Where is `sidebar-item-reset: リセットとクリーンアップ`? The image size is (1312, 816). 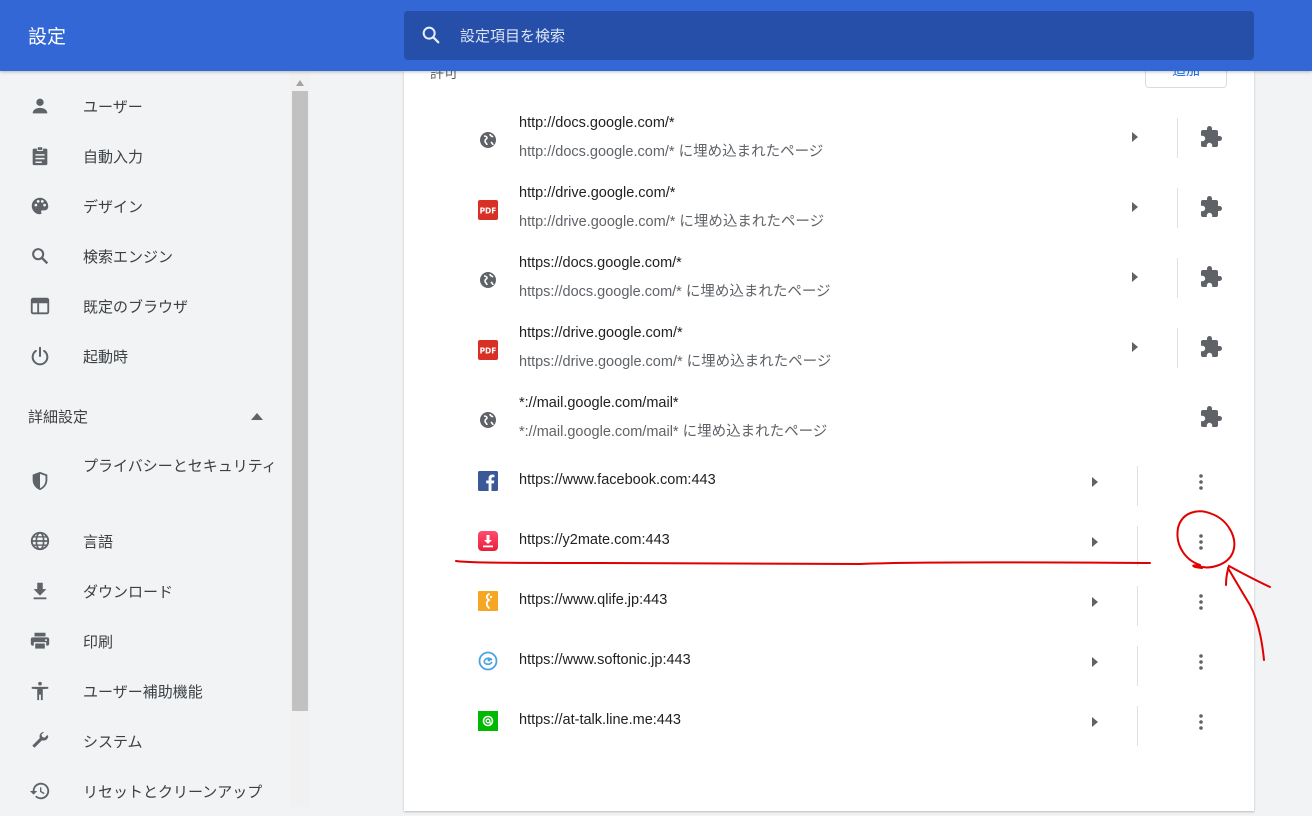 sidebar-item-reset: リセットとクリーンアップ is located at coordinates (145, 791).